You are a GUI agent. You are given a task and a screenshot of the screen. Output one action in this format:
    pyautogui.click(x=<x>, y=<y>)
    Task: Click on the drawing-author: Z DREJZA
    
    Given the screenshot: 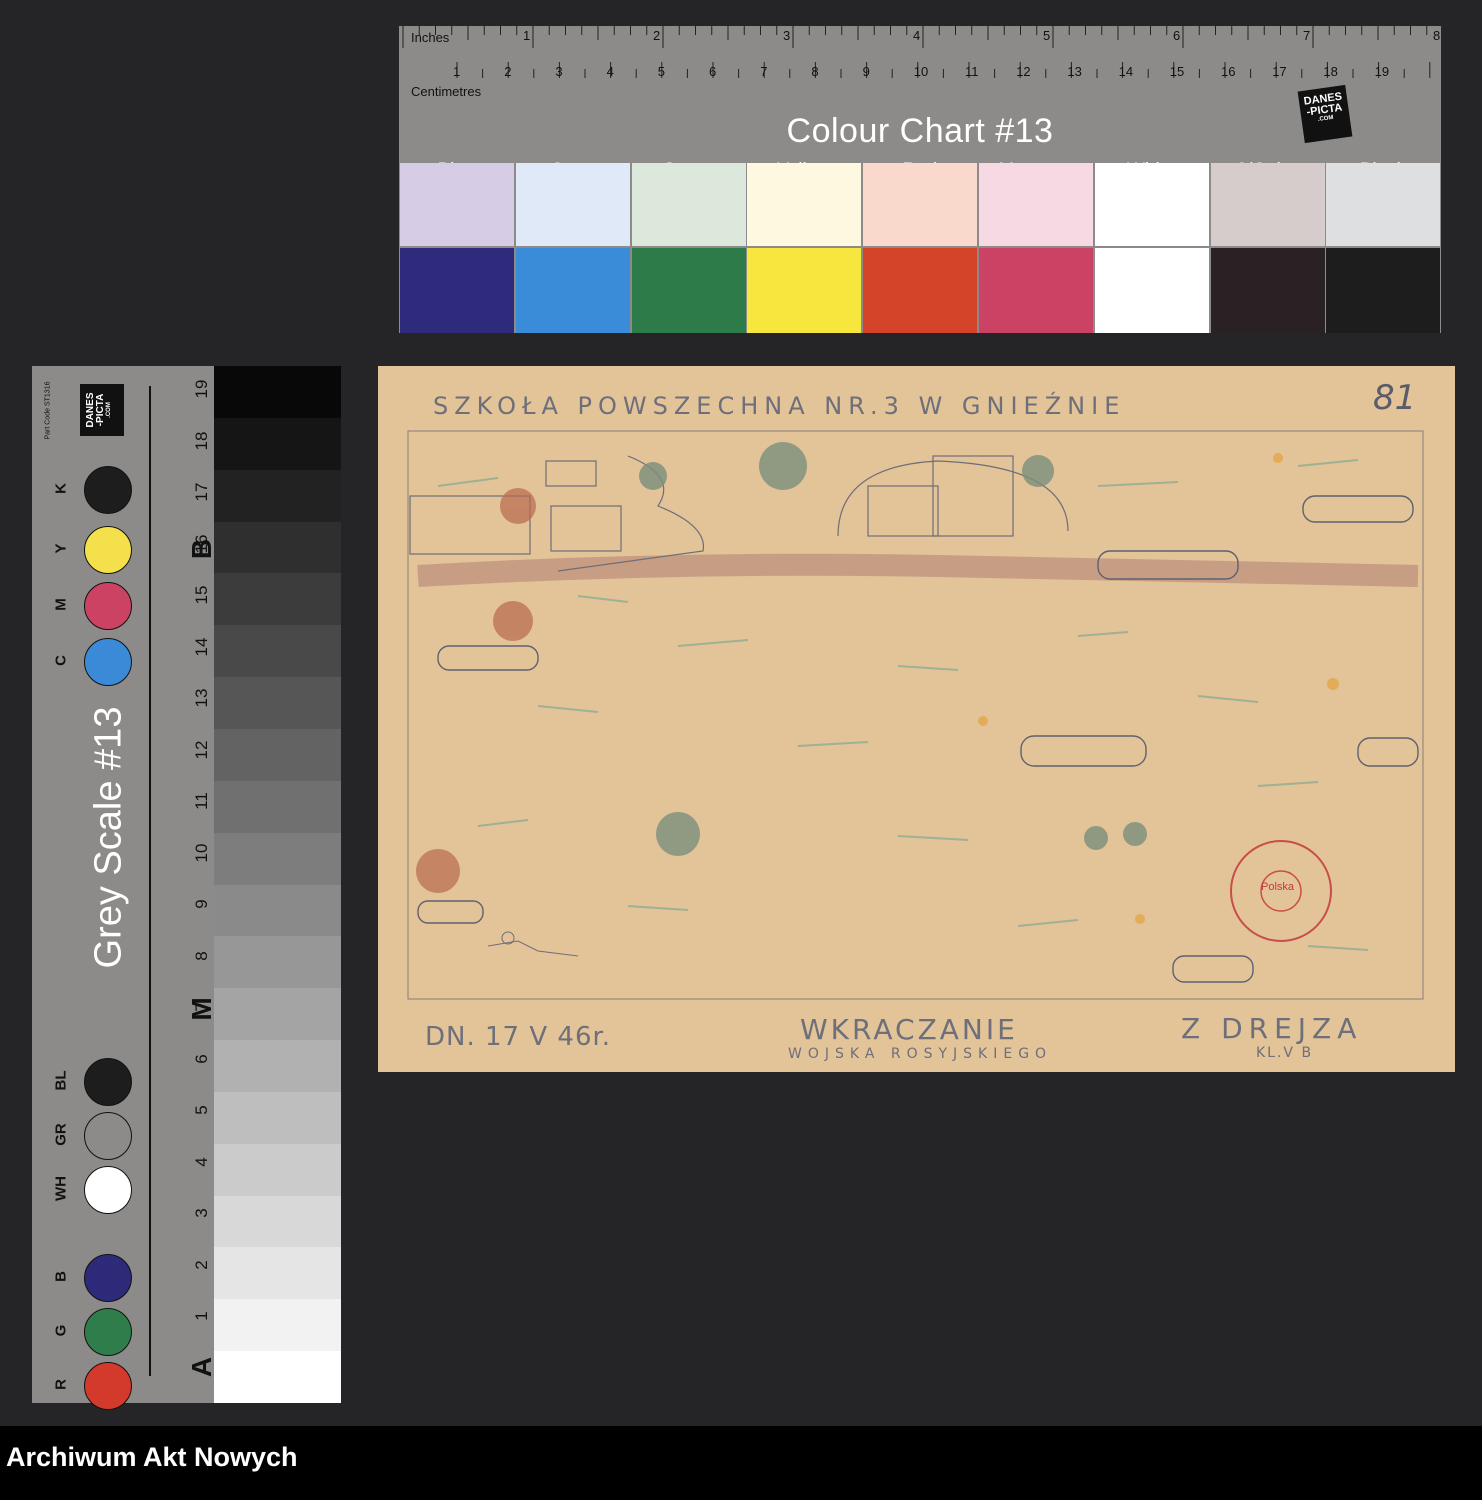 What is the action you would take?
    pyautogui.click(x=1272, y=1028)
    